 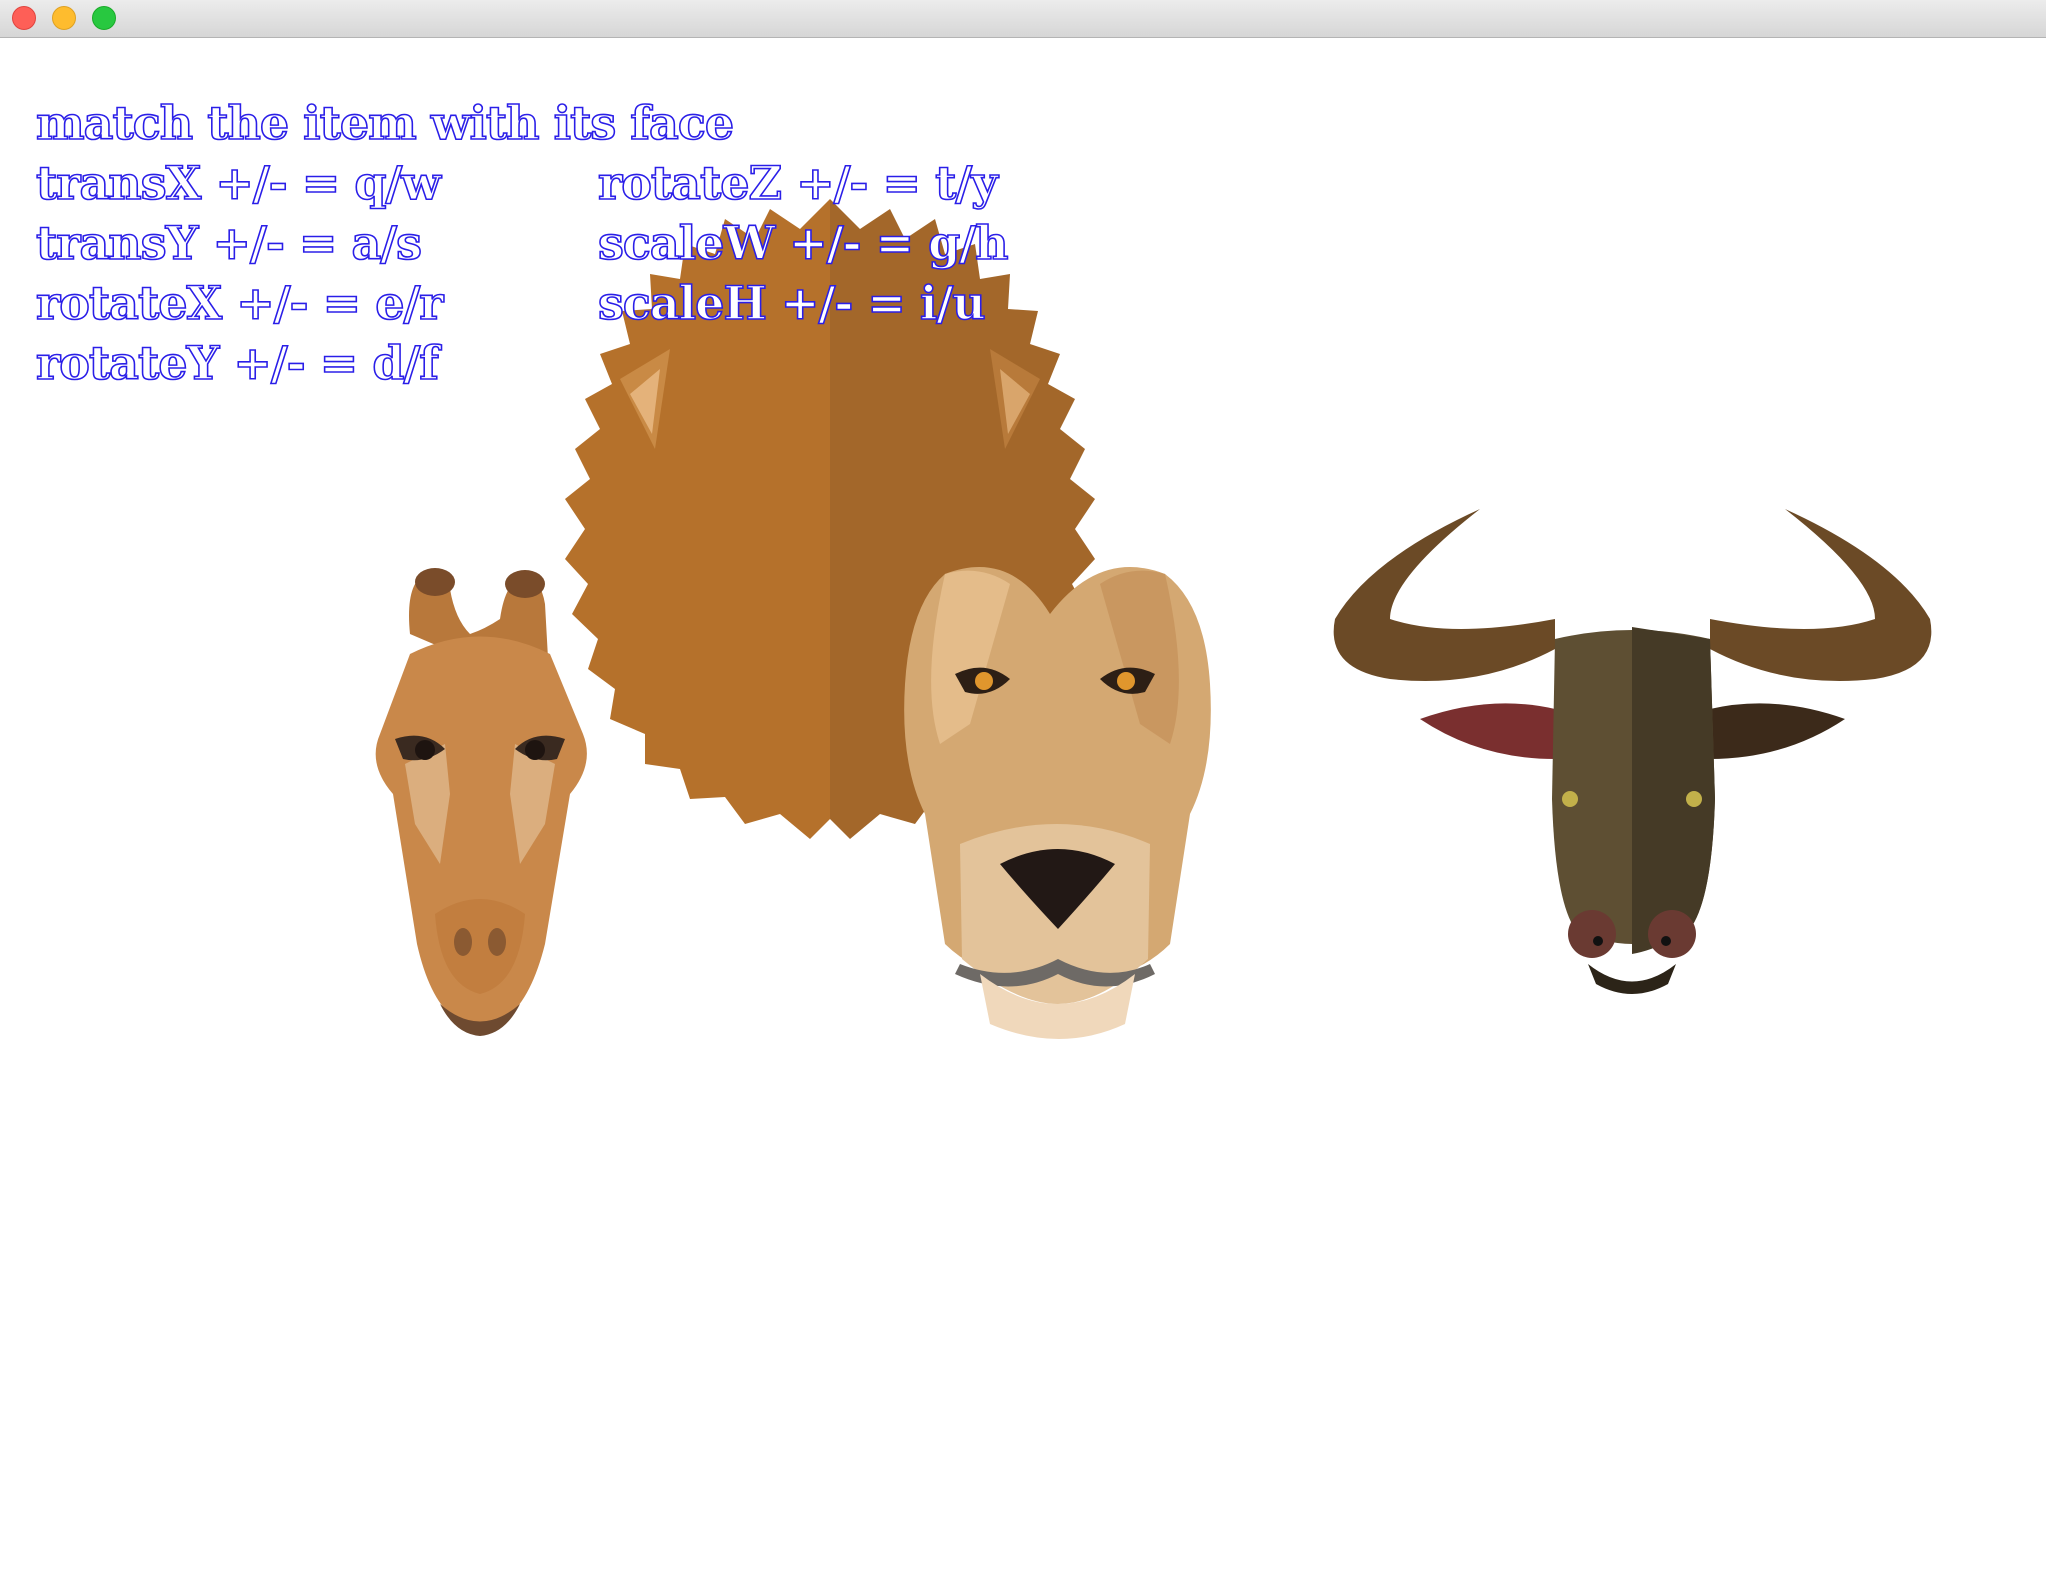 I want to click on hud-rotatey-help: rotateY +/- = d/f, so click(x=237, y=363).